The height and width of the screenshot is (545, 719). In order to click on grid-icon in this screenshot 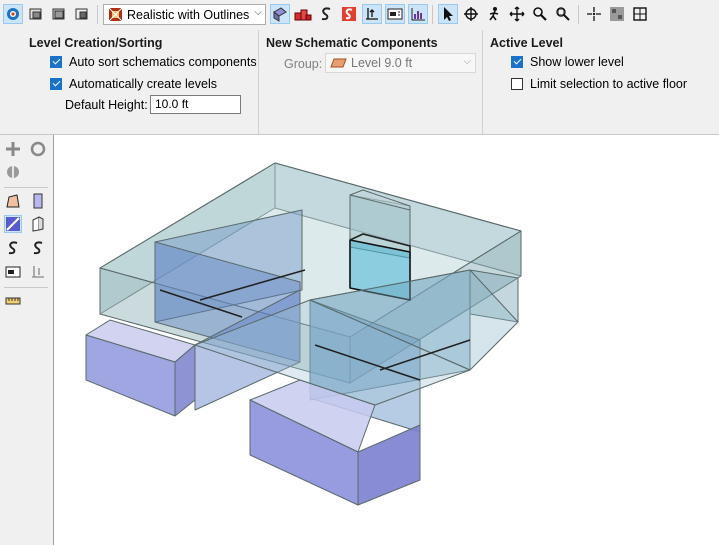, I will do `click(617, 14)`.